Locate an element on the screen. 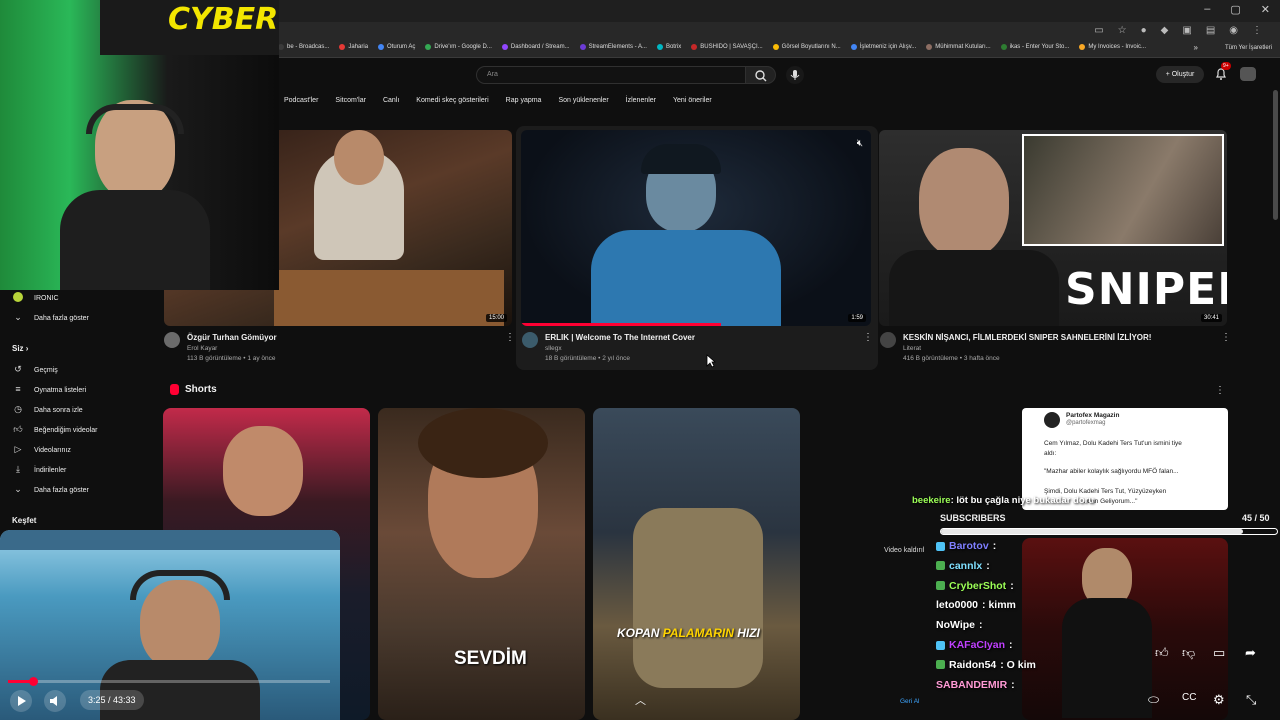  chat-badge-icon is located at coordinates (940, 586).